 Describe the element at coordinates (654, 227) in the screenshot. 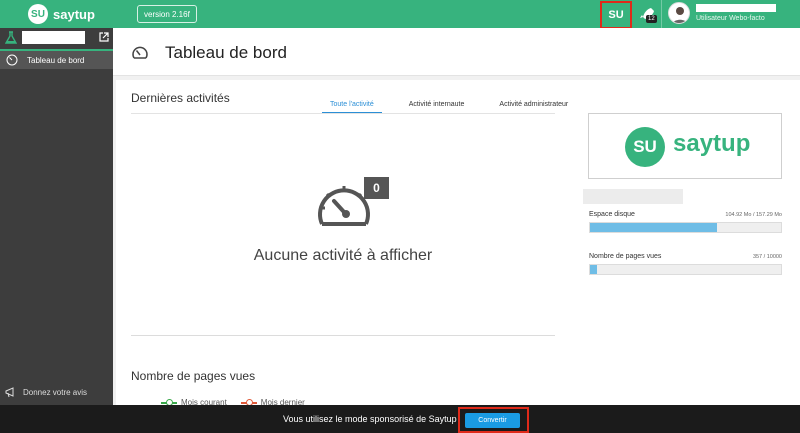

I see `disk-usage-fill` at that location.